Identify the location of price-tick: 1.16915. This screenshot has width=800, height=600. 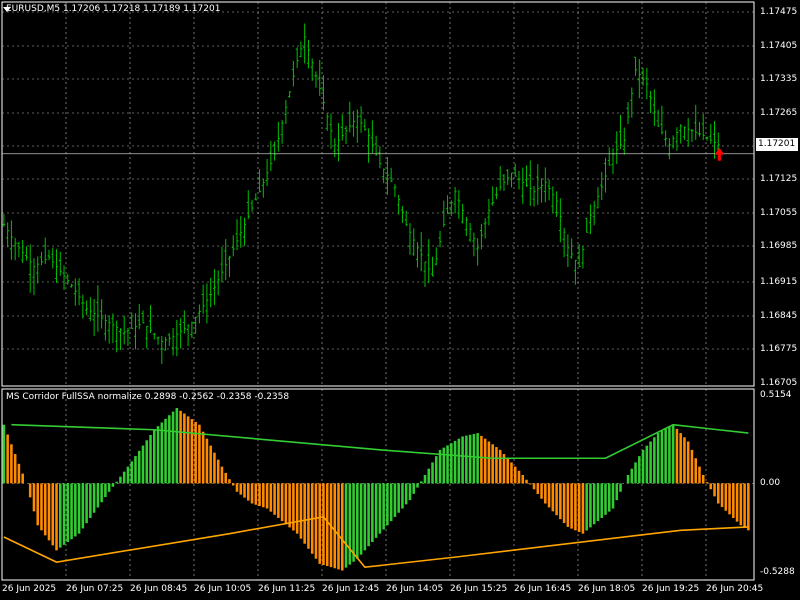
(779, 282).